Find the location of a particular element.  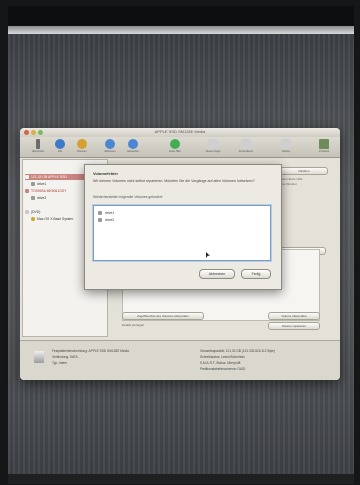

toolbar-label: Info is located at coordinates (60, 151).